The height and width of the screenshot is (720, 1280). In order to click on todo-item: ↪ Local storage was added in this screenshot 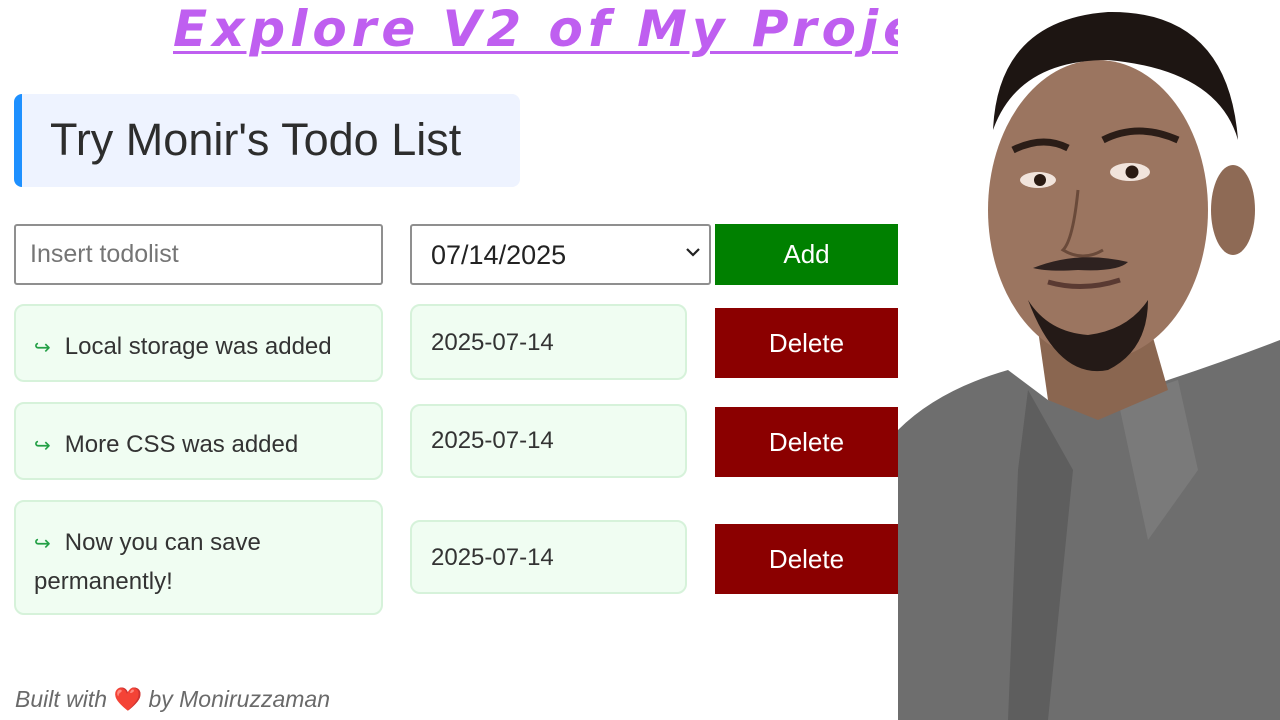, I will do `click(198, 343)`.